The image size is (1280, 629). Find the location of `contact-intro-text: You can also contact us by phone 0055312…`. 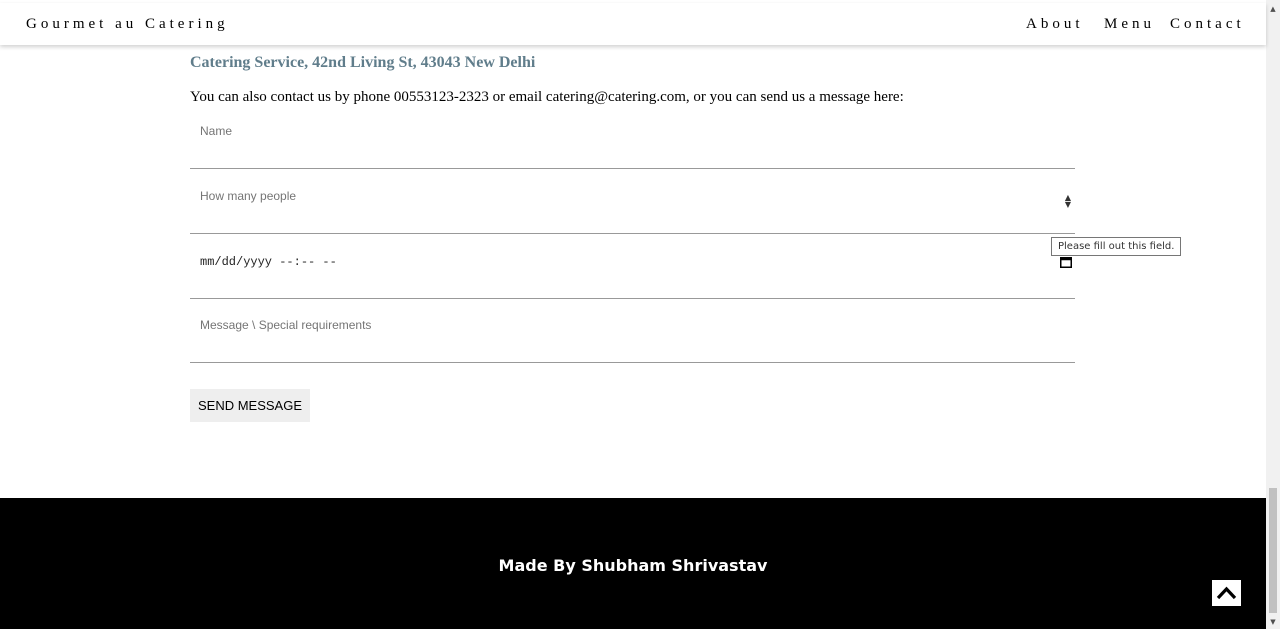

contact-intro-text: You can also contact us by phone 0055312… is located at coordinates (547, 97).